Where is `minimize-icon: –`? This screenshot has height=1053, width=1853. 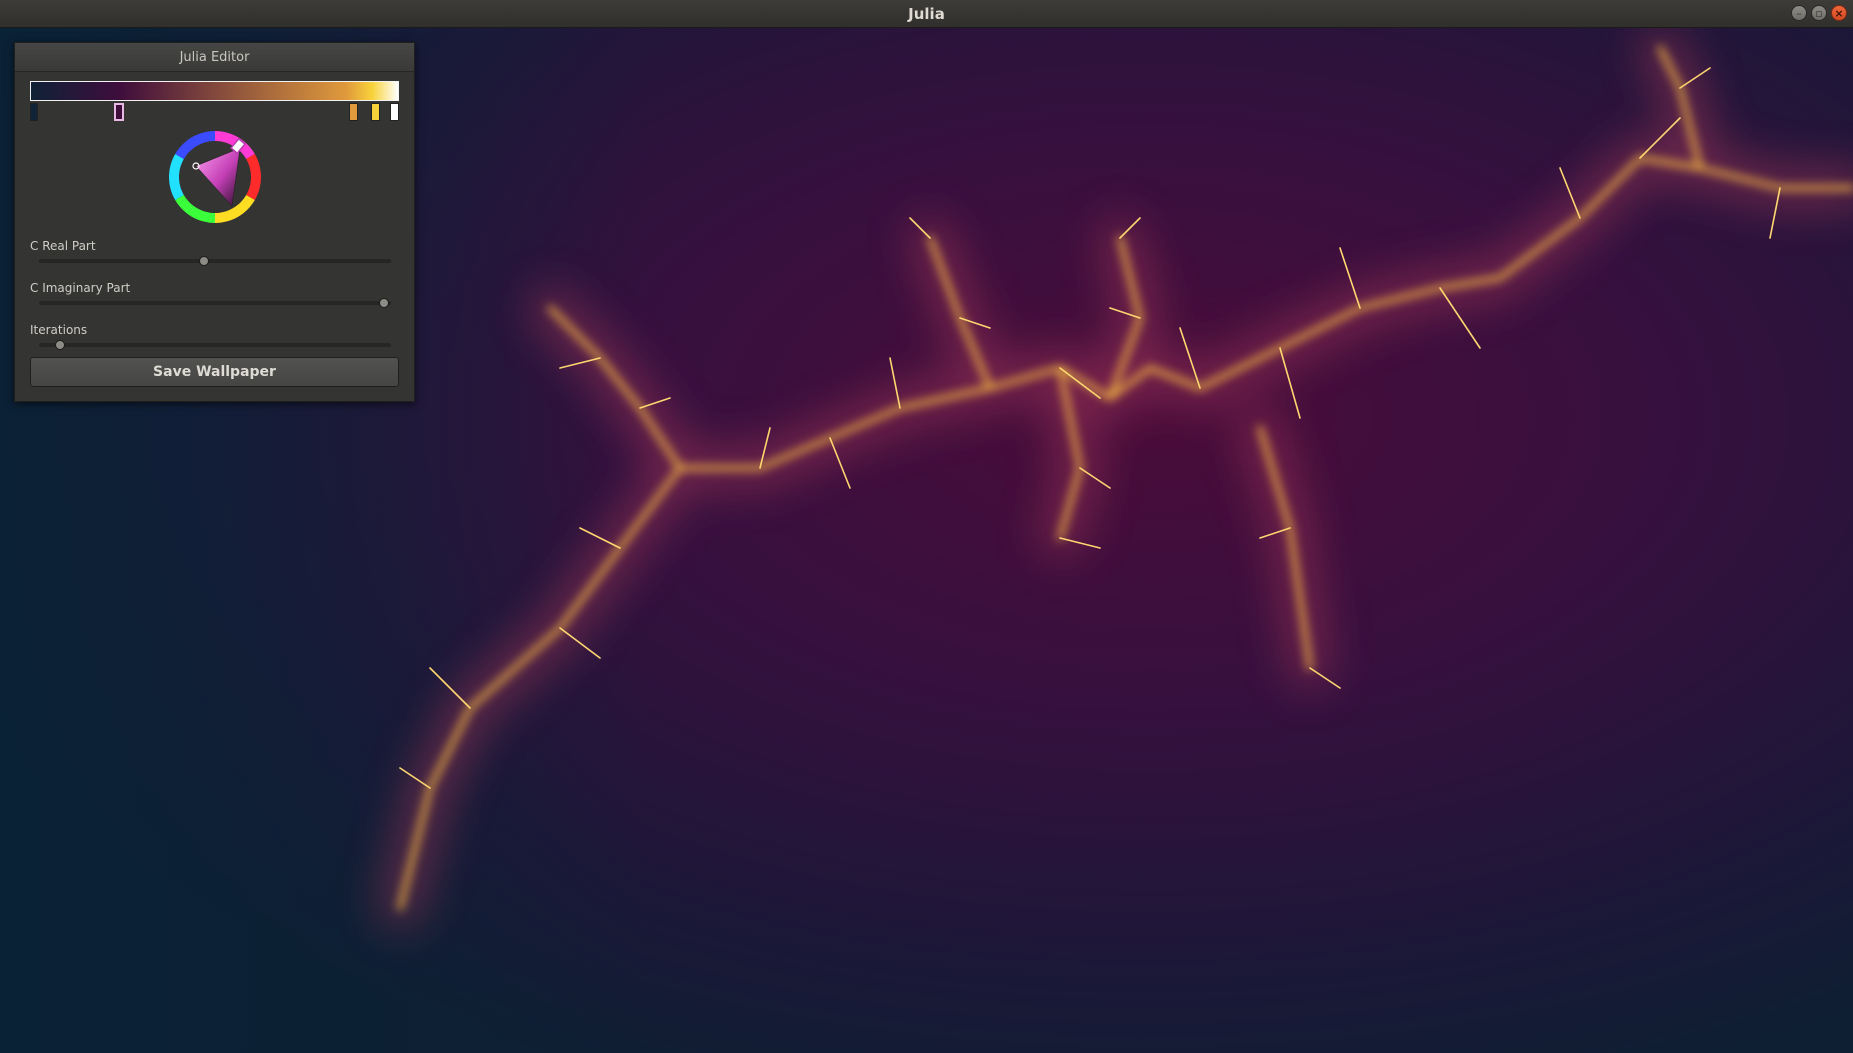
minimize-icon: – is located at coordinates (1799, 13).